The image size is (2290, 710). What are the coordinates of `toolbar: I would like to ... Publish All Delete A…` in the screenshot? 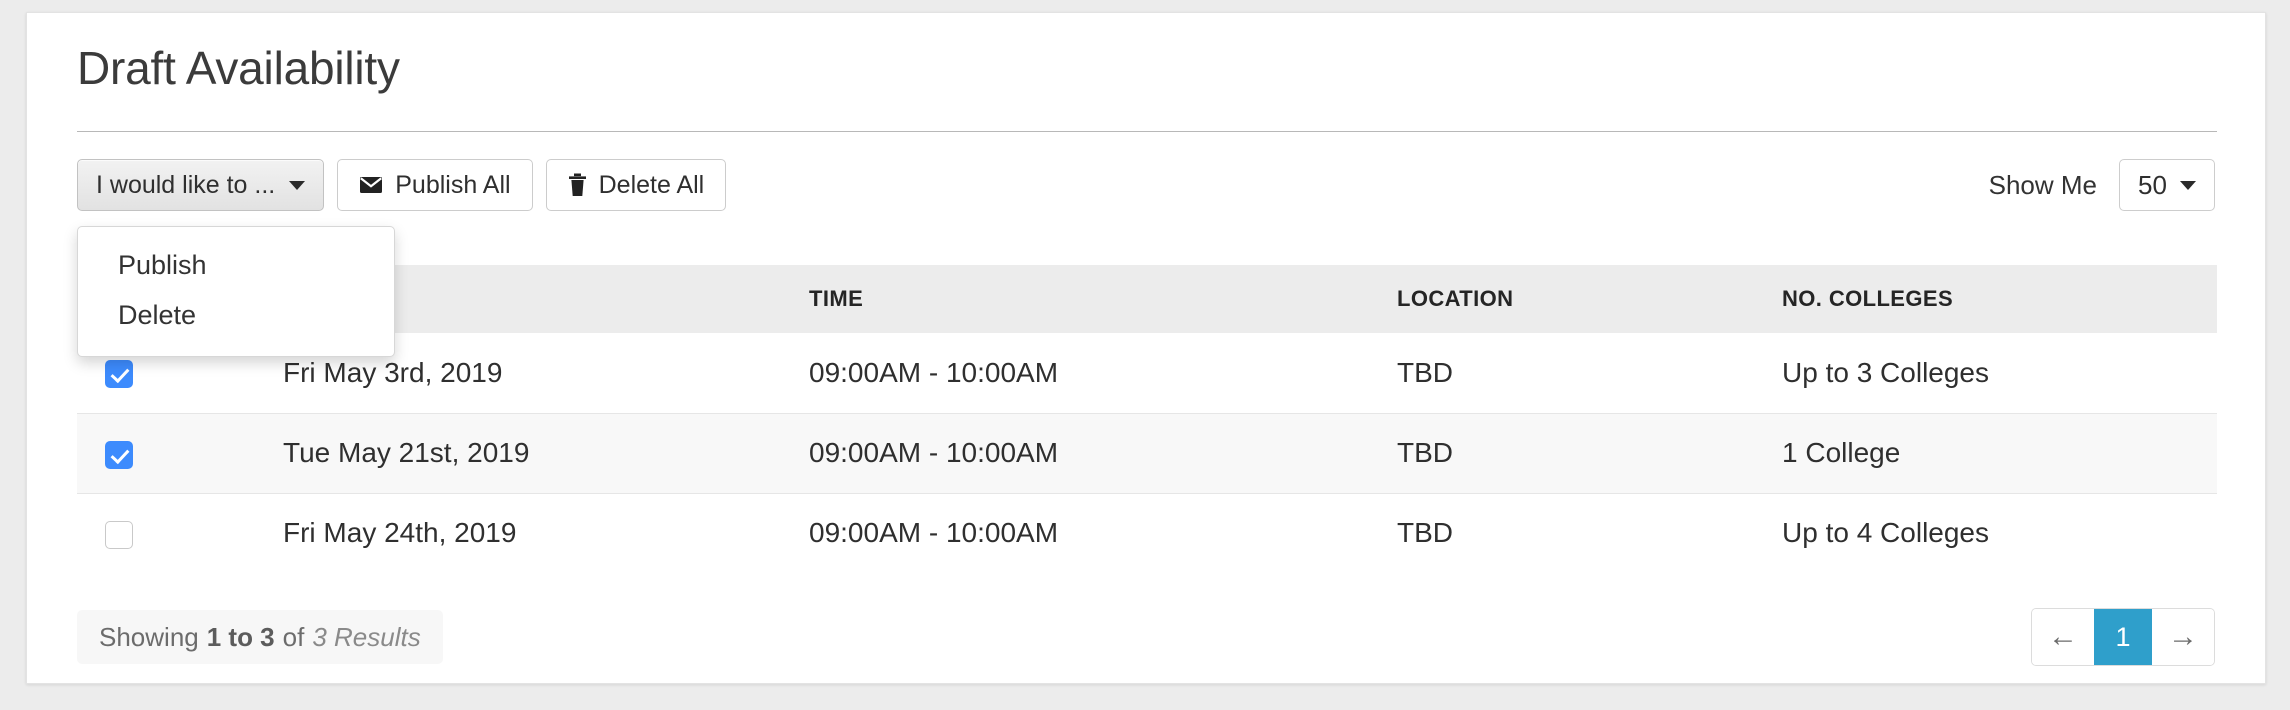 It's located at (402, 185).